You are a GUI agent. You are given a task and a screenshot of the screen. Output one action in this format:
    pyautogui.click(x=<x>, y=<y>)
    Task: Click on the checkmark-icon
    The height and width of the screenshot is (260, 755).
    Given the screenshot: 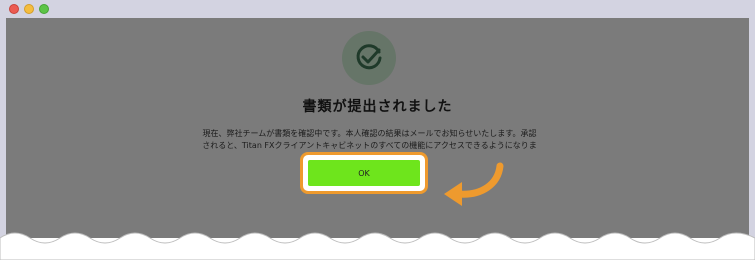 What is the action you would take?
    pyautogui.click(x=369, y=57)
    